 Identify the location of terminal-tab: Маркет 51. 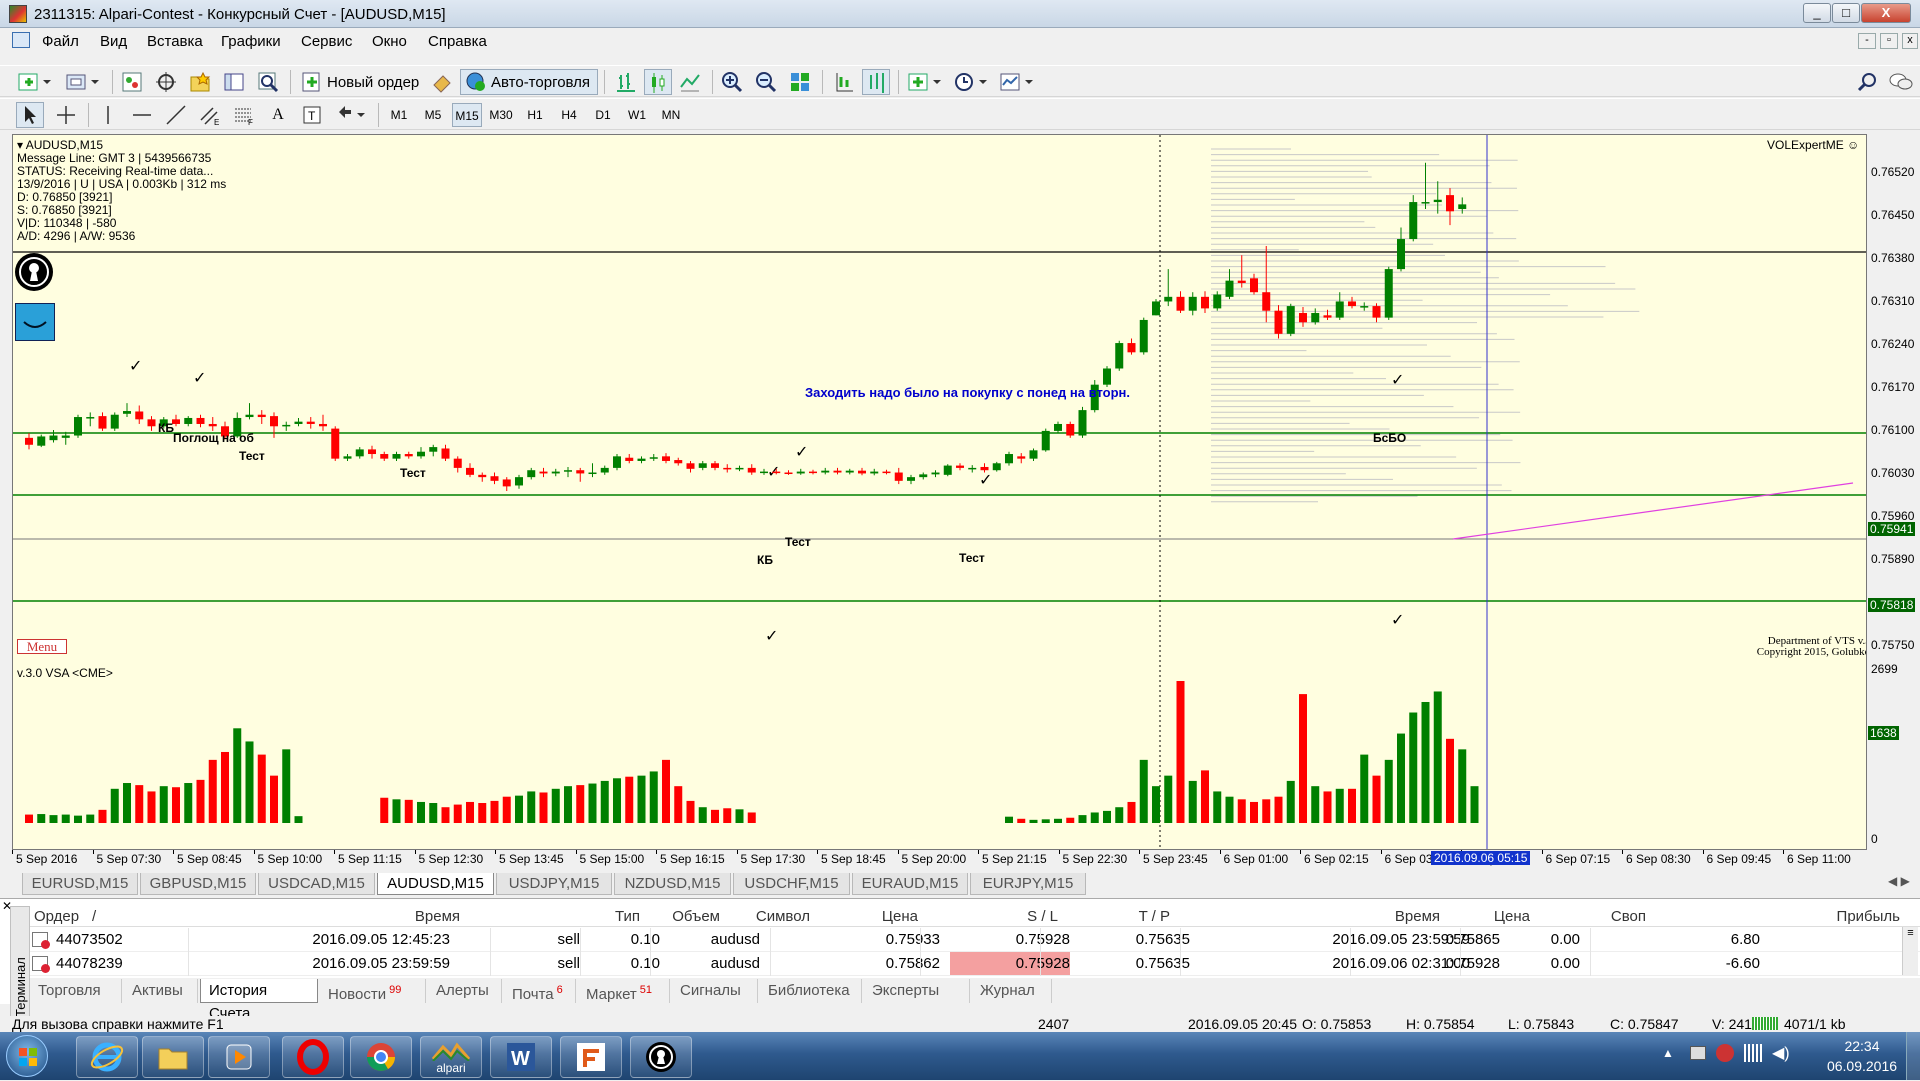
(624, 991).